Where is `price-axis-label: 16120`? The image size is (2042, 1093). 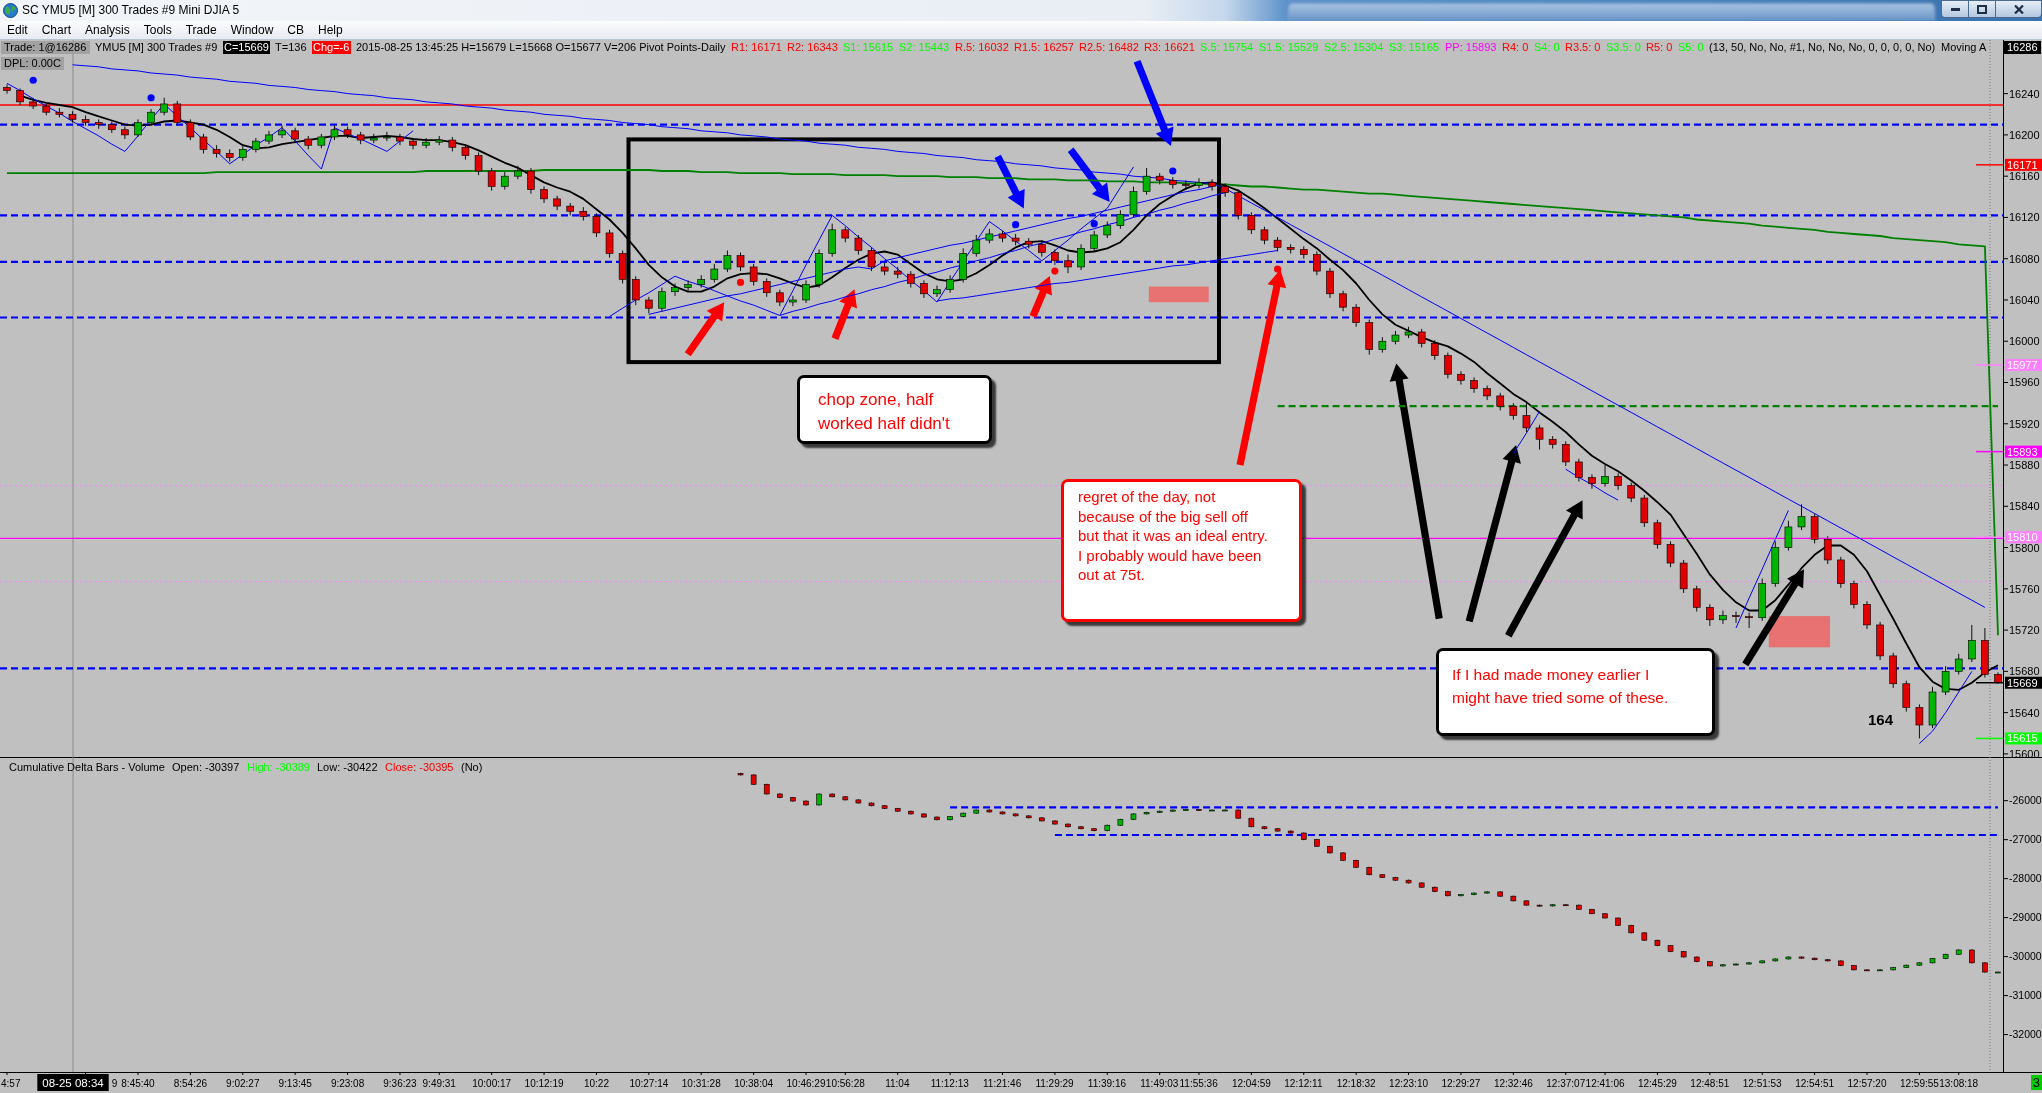
price-axis-label: 16120 is located at coordinates (2024, 217).